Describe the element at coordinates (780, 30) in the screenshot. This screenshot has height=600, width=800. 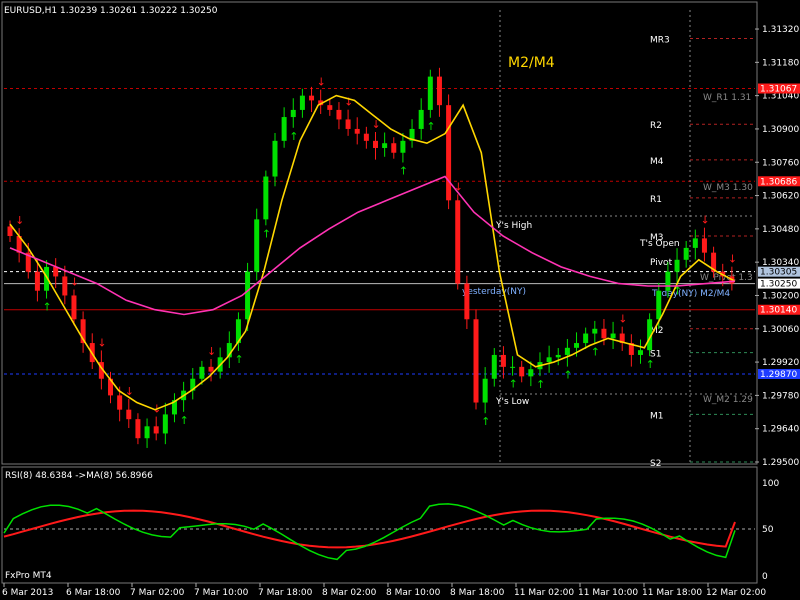
I see `price-tick-label: 1.31320` at that location.